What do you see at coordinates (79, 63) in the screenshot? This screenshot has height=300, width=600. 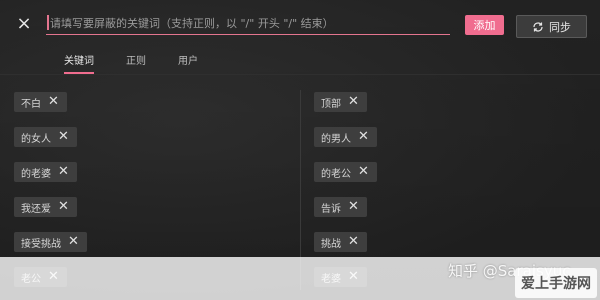 I see `tab-keywords: 关键词` at bounding box center [79, 63].